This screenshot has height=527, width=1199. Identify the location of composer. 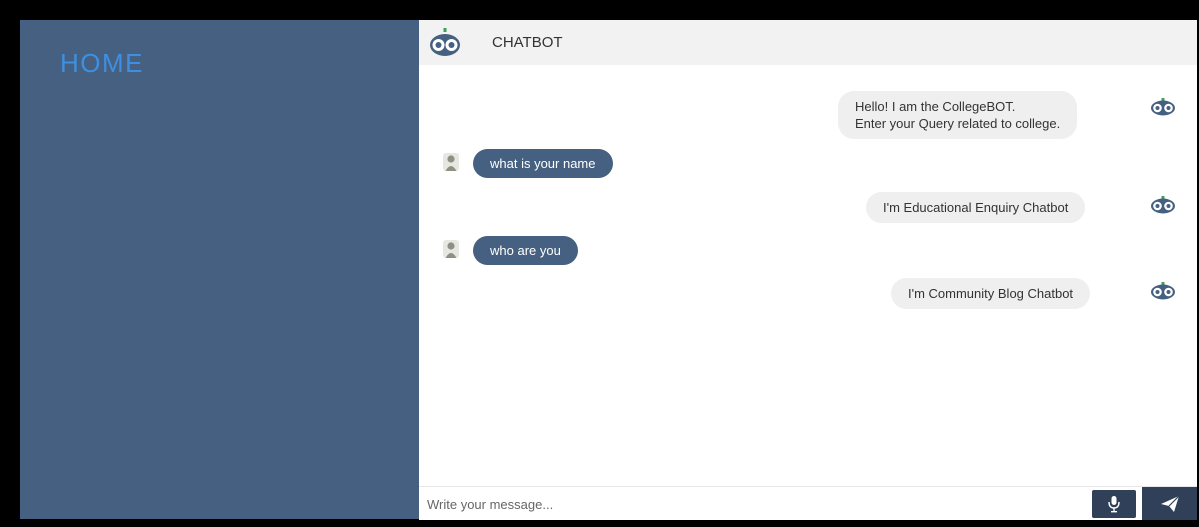
(808, 503).